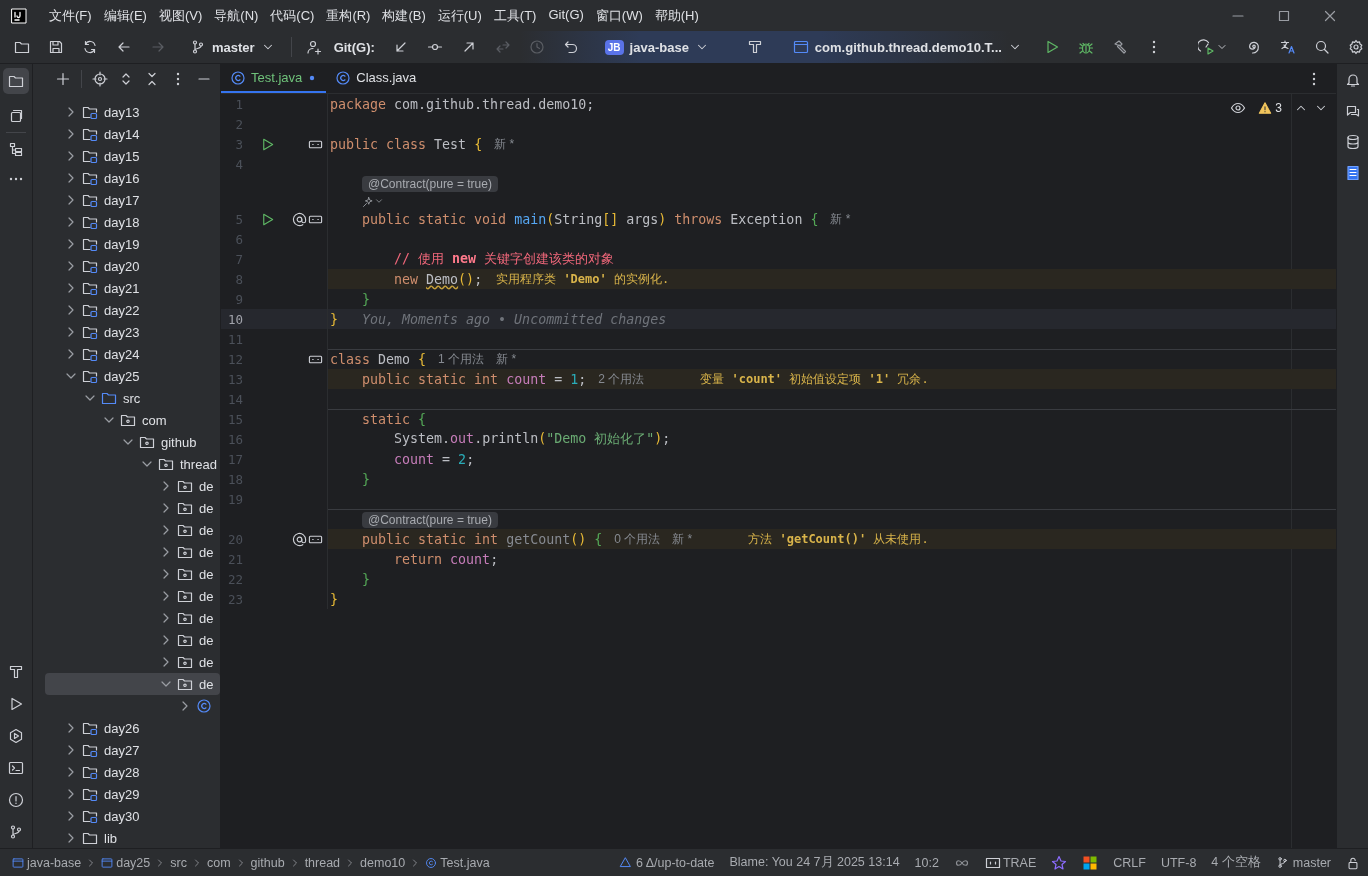  I want to click on warnings-counter: 3, so click(1270, 108).